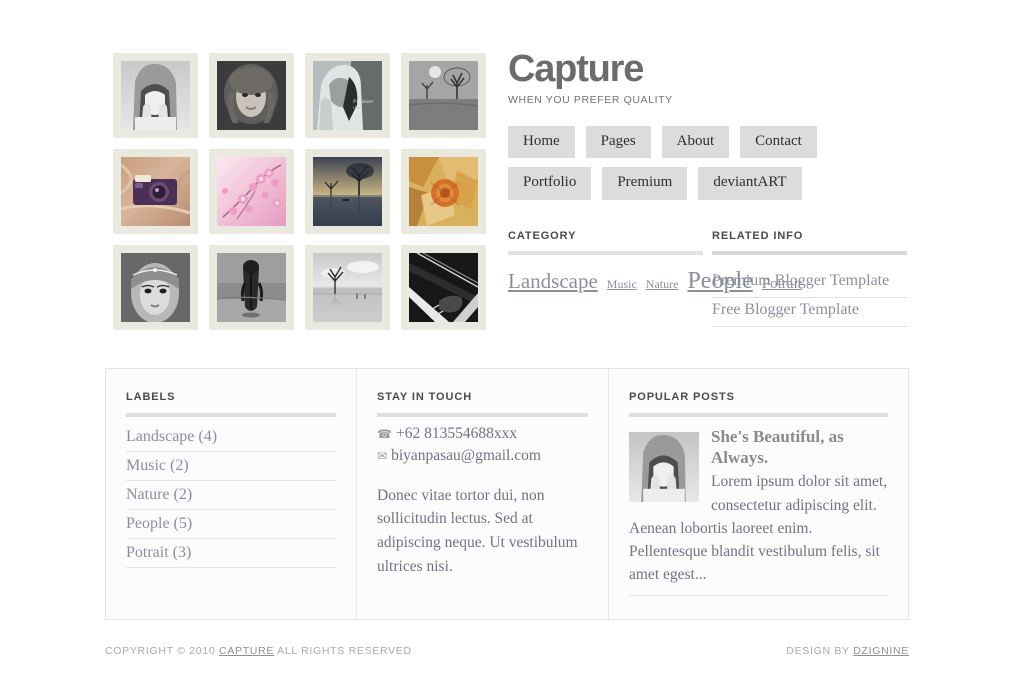  Describe the element at coordinates (618, 142) in the screenshot. I see `nav-item-pages: Pages` at that location.